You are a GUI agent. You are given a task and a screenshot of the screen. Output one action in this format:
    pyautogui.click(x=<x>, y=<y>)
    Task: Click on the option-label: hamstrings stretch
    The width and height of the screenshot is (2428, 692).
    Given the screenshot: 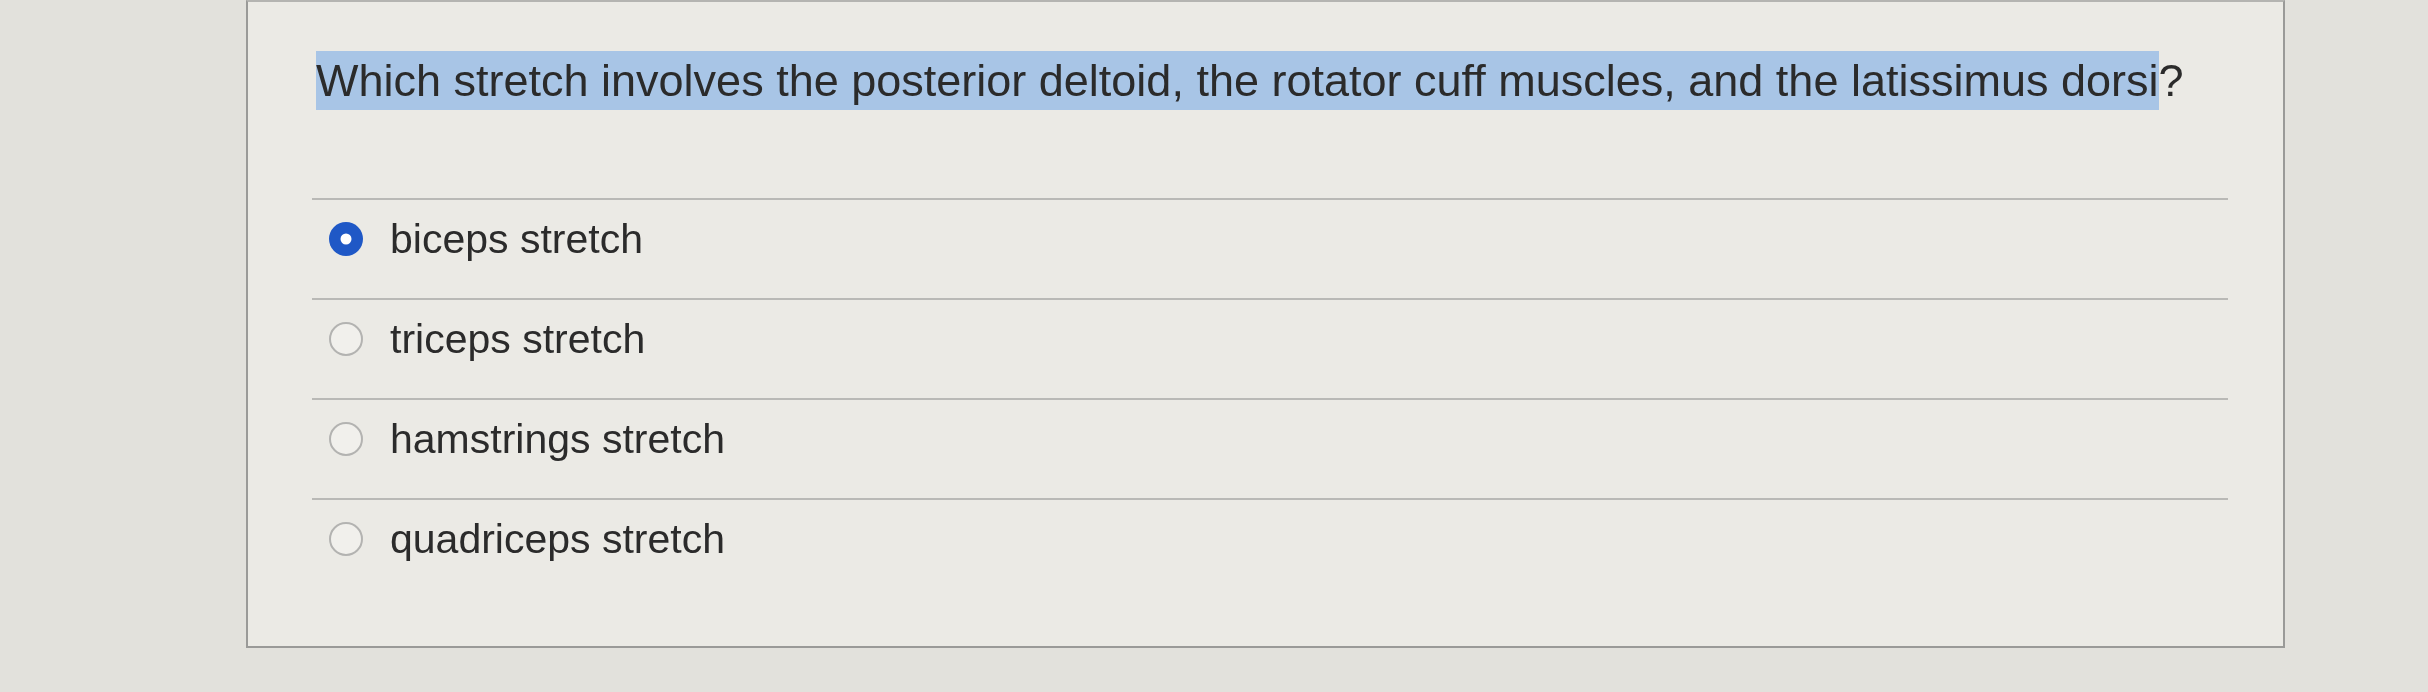 What is the action you would take?
    pyautogui.click(x=557, y=439)
    